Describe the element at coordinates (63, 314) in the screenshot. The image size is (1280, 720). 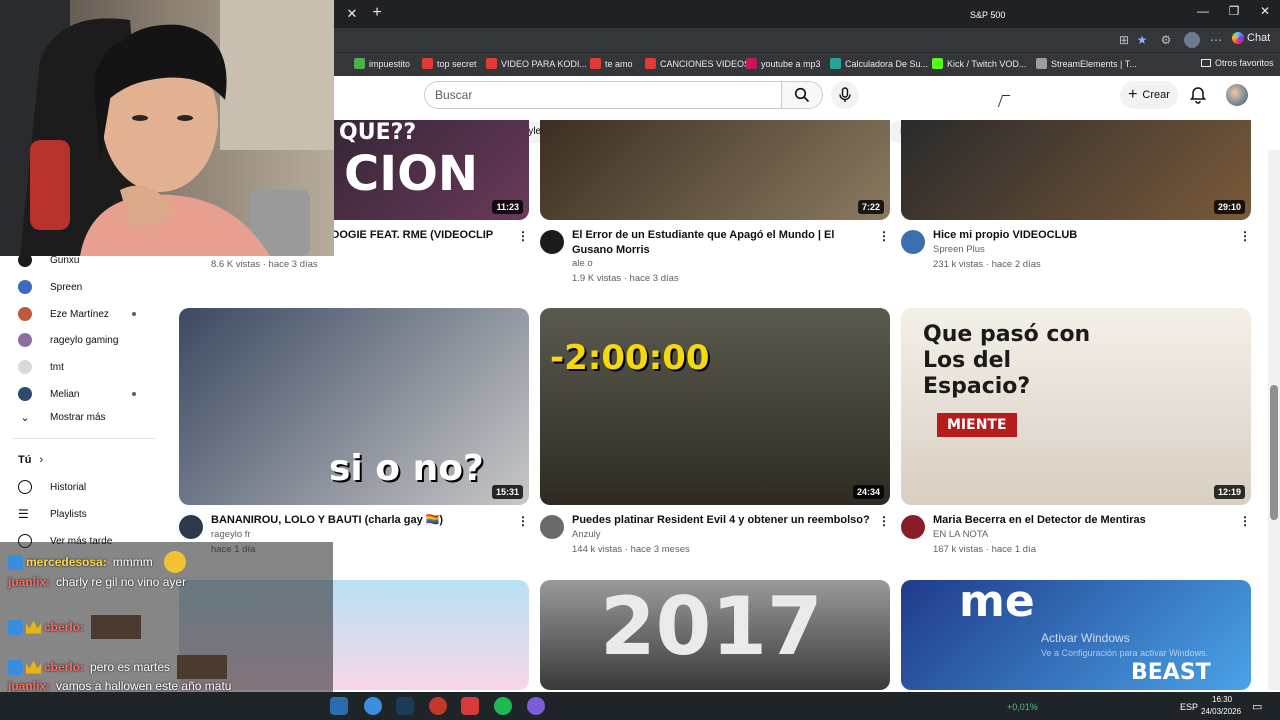
I see `sidebar-item-subscription: Eze Martínez` at that location.